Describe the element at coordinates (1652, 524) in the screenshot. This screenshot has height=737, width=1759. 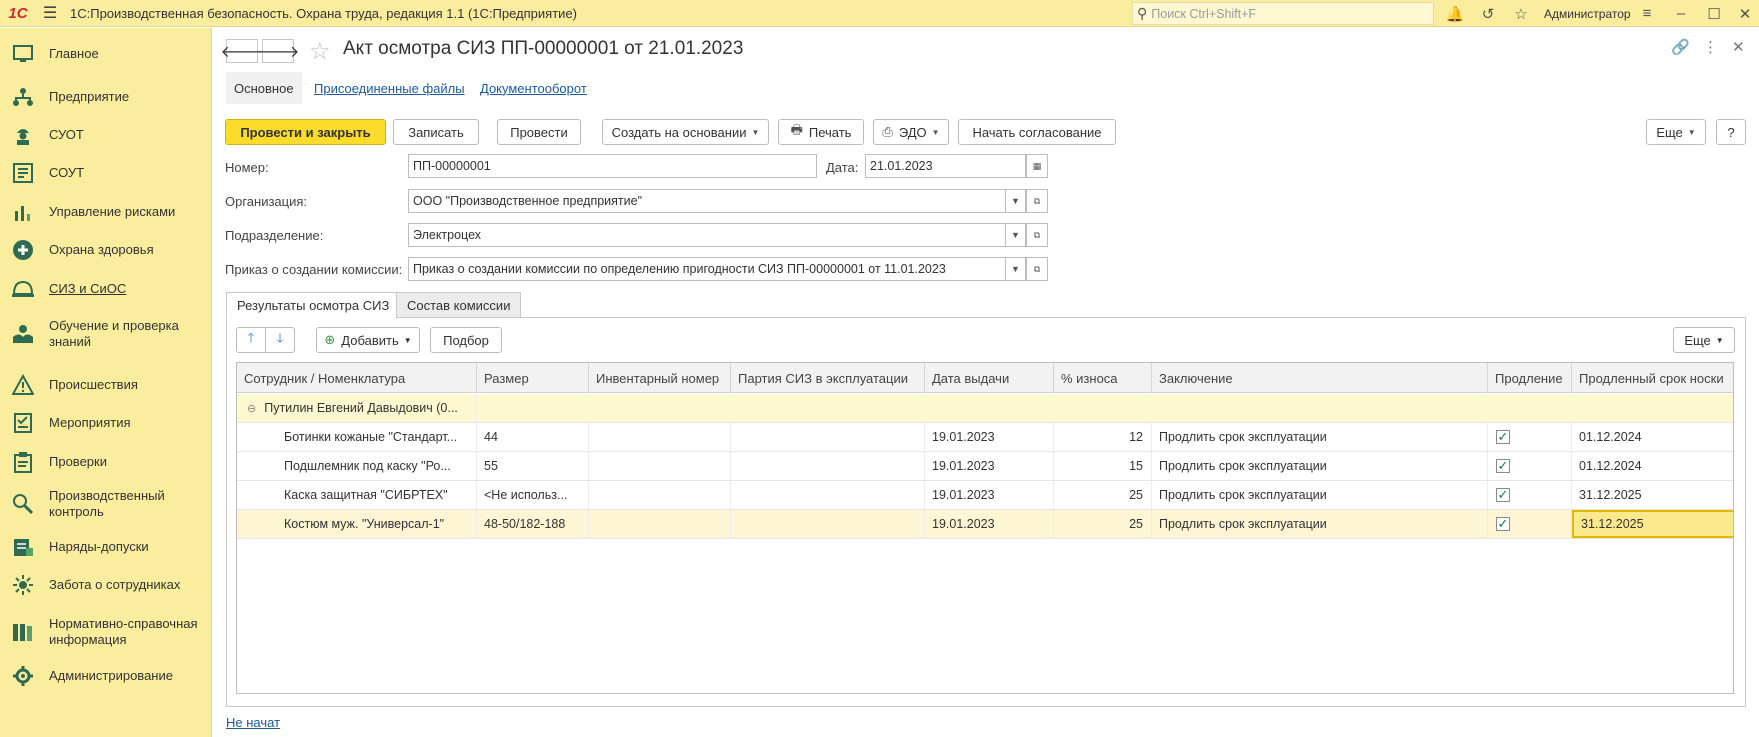
I see `extended-until-cell: 31.12.2025` at that location.